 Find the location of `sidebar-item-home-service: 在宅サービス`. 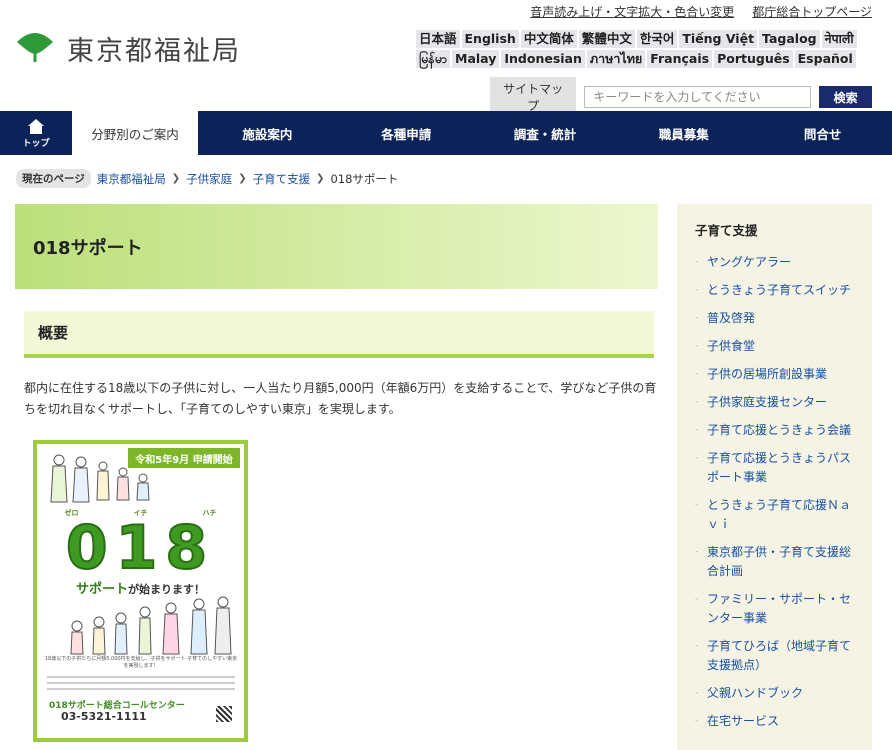

sidebar-item-home-service: 在宅サービス is located at coordinates (777, 721).